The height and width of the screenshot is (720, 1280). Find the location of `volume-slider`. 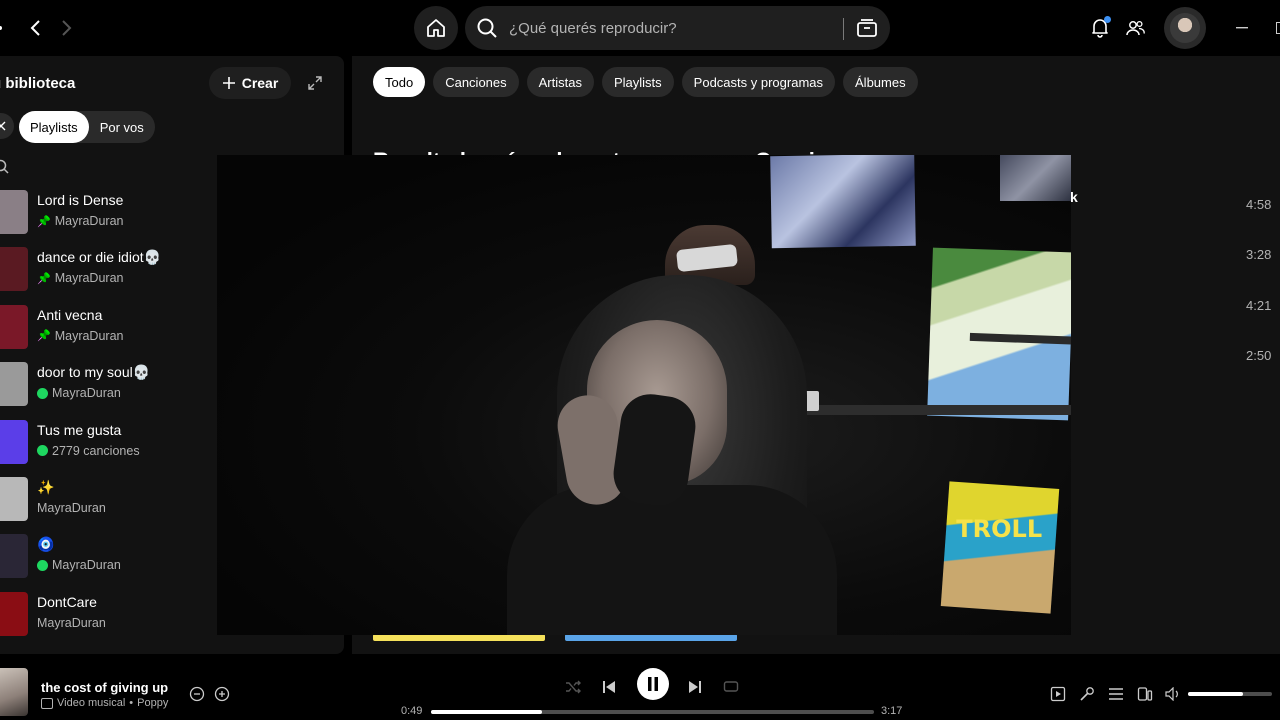

volume-slider is located at coordinates (1230, 694).